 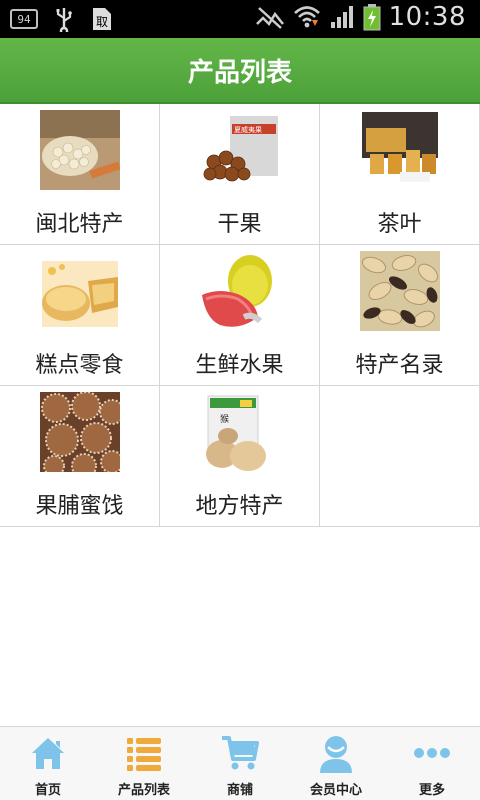 What do you see at coordinates (79, 224) in the screenshot?
I see `product-label: 闽北特产` at bounding box center [79, 224].